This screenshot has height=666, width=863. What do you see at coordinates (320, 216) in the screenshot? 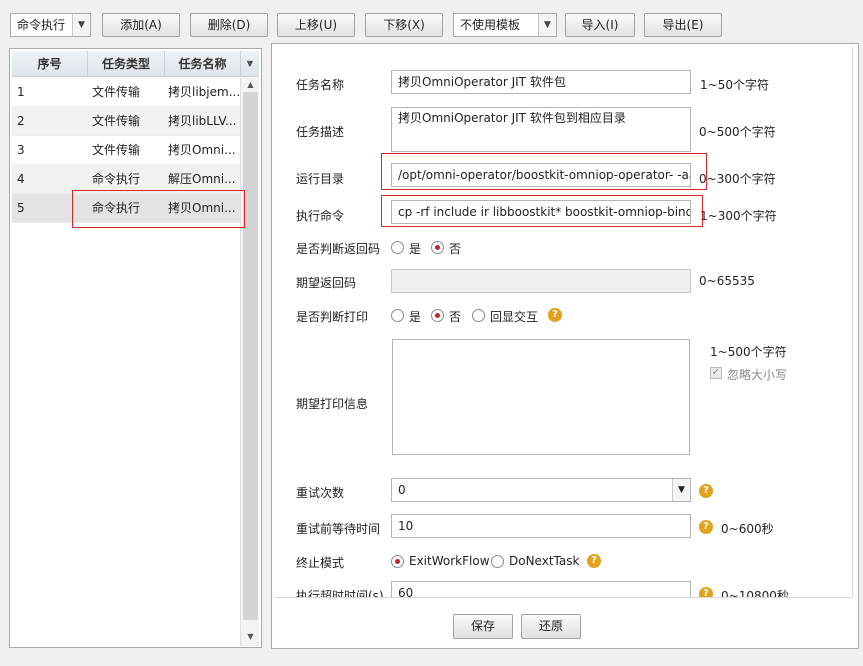
I see `command-label: 执行命令` at bounding box center [320, 216].